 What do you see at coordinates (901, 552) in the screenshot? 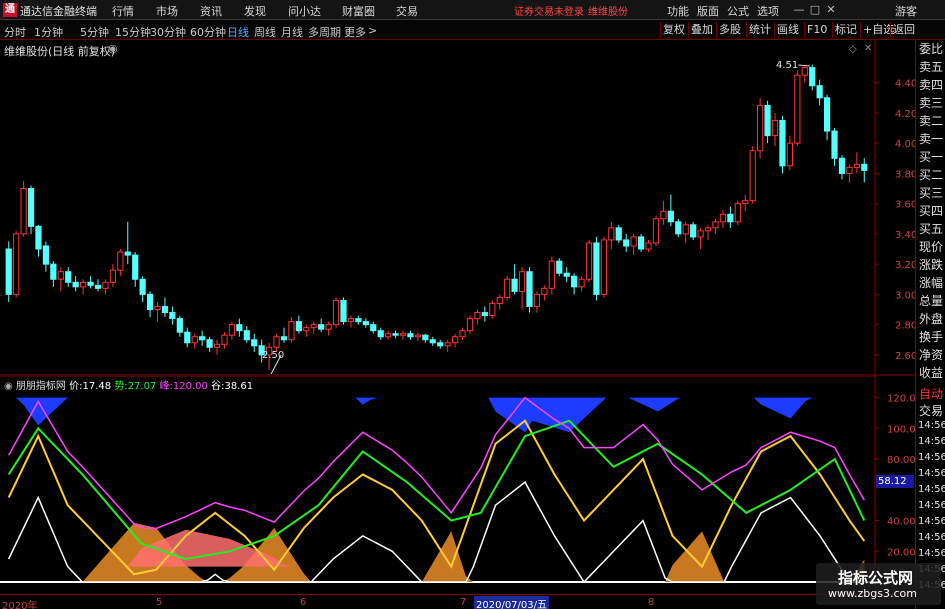
I see `indicator-tick-label: 20.00` at bounding box center [901, 552].